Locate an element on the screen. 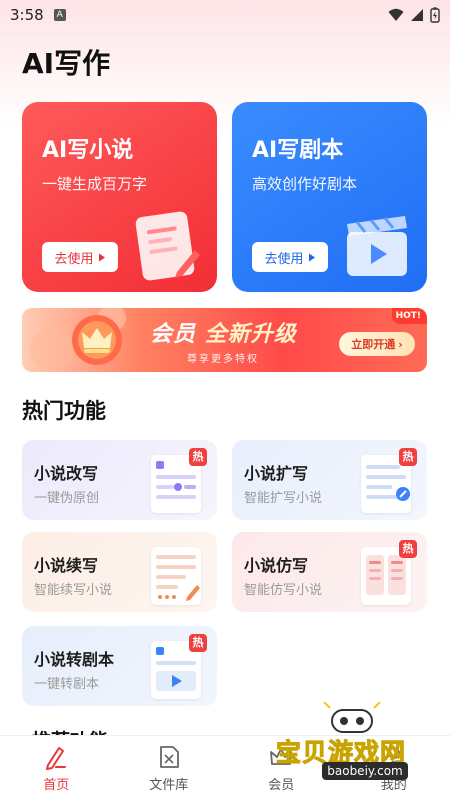 Image resolution: width=450 pixels, height=800 pixels. novel-rewrite-card: 小说改写 一键伪原创 热 is located at coordinates (119, 480).